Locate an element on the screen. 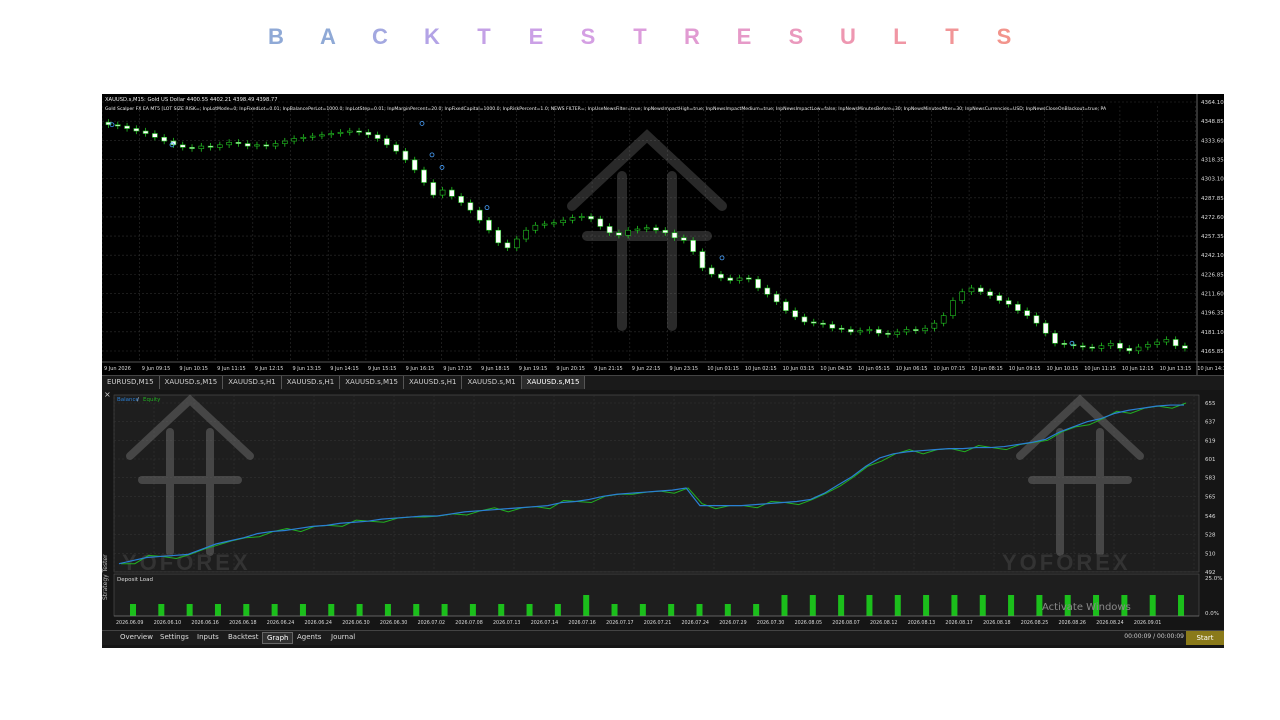 The width and height of the screenshot is (1280, 720). time-tick-label: 9 Jun 22:15 is located at coordinates (646, 369).